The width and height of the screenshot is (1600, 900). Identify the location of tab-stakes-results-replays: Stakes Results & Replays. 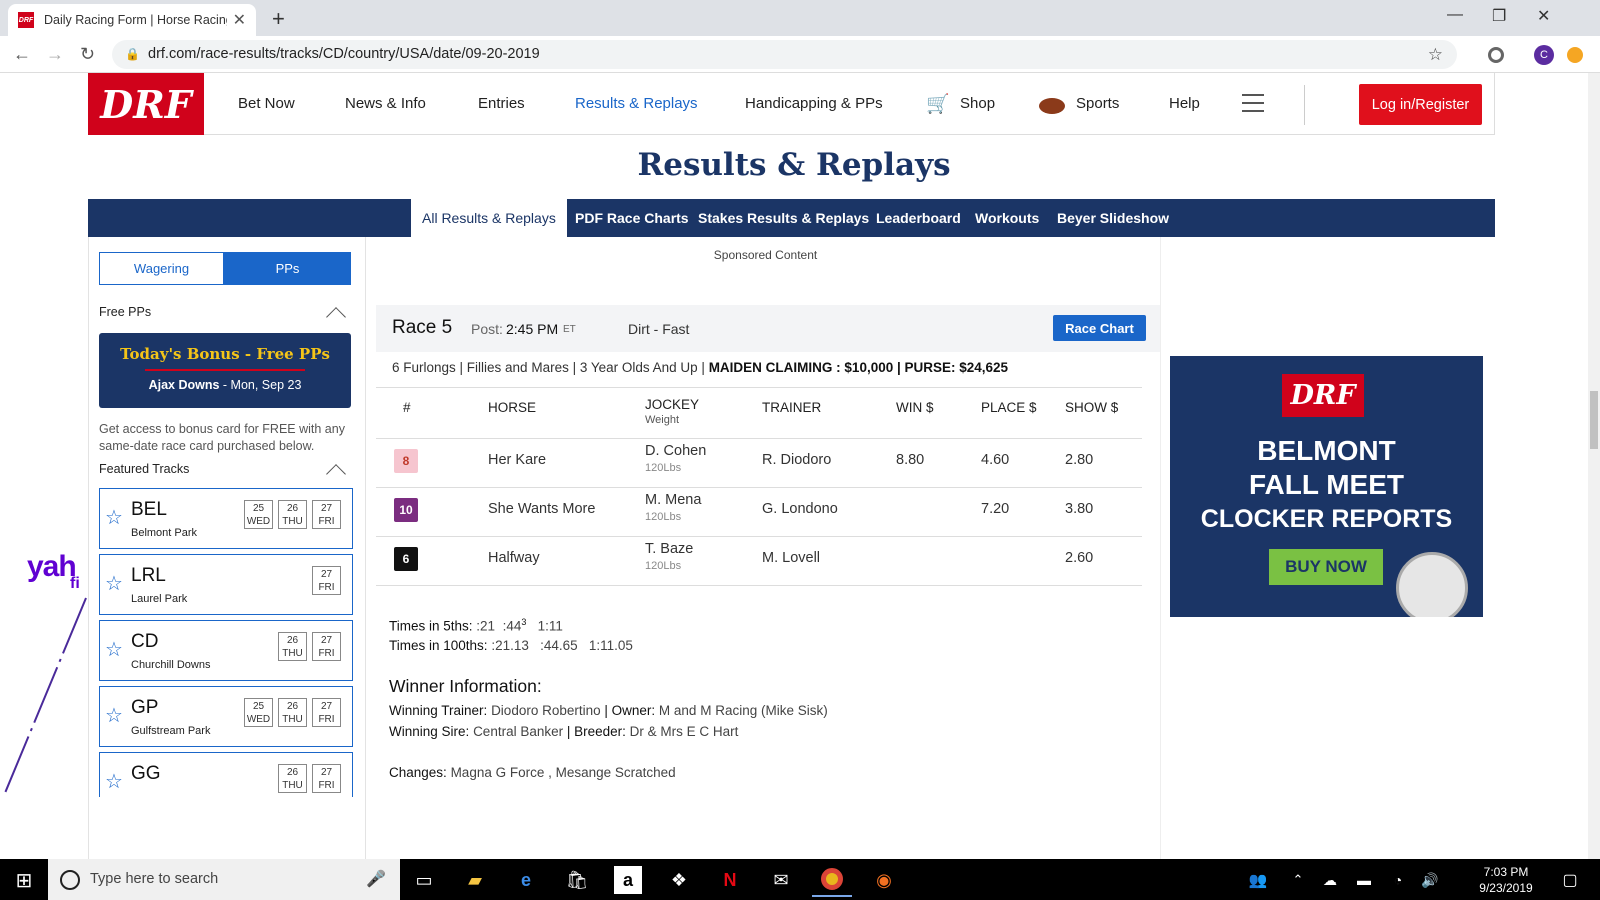
(783, 218).